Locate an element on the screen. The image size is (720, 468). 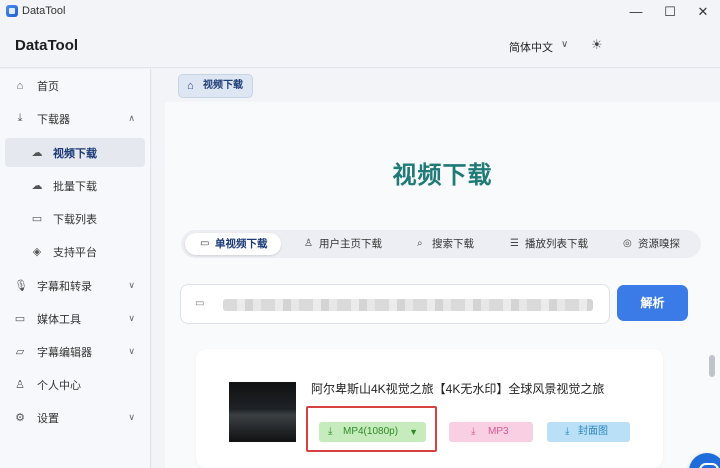
sidebar-item-media-tools: ▭ 媒体工具 ∨ is located at coordinates (75, 318).